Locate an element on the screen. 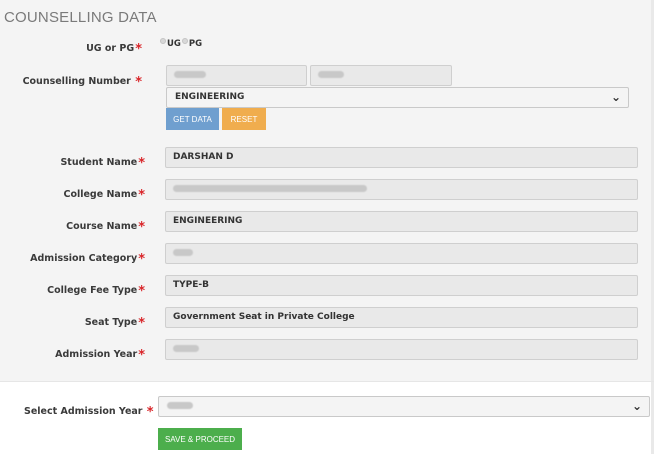  student-name-label: Student Name* is located at coordinates (102, 163).